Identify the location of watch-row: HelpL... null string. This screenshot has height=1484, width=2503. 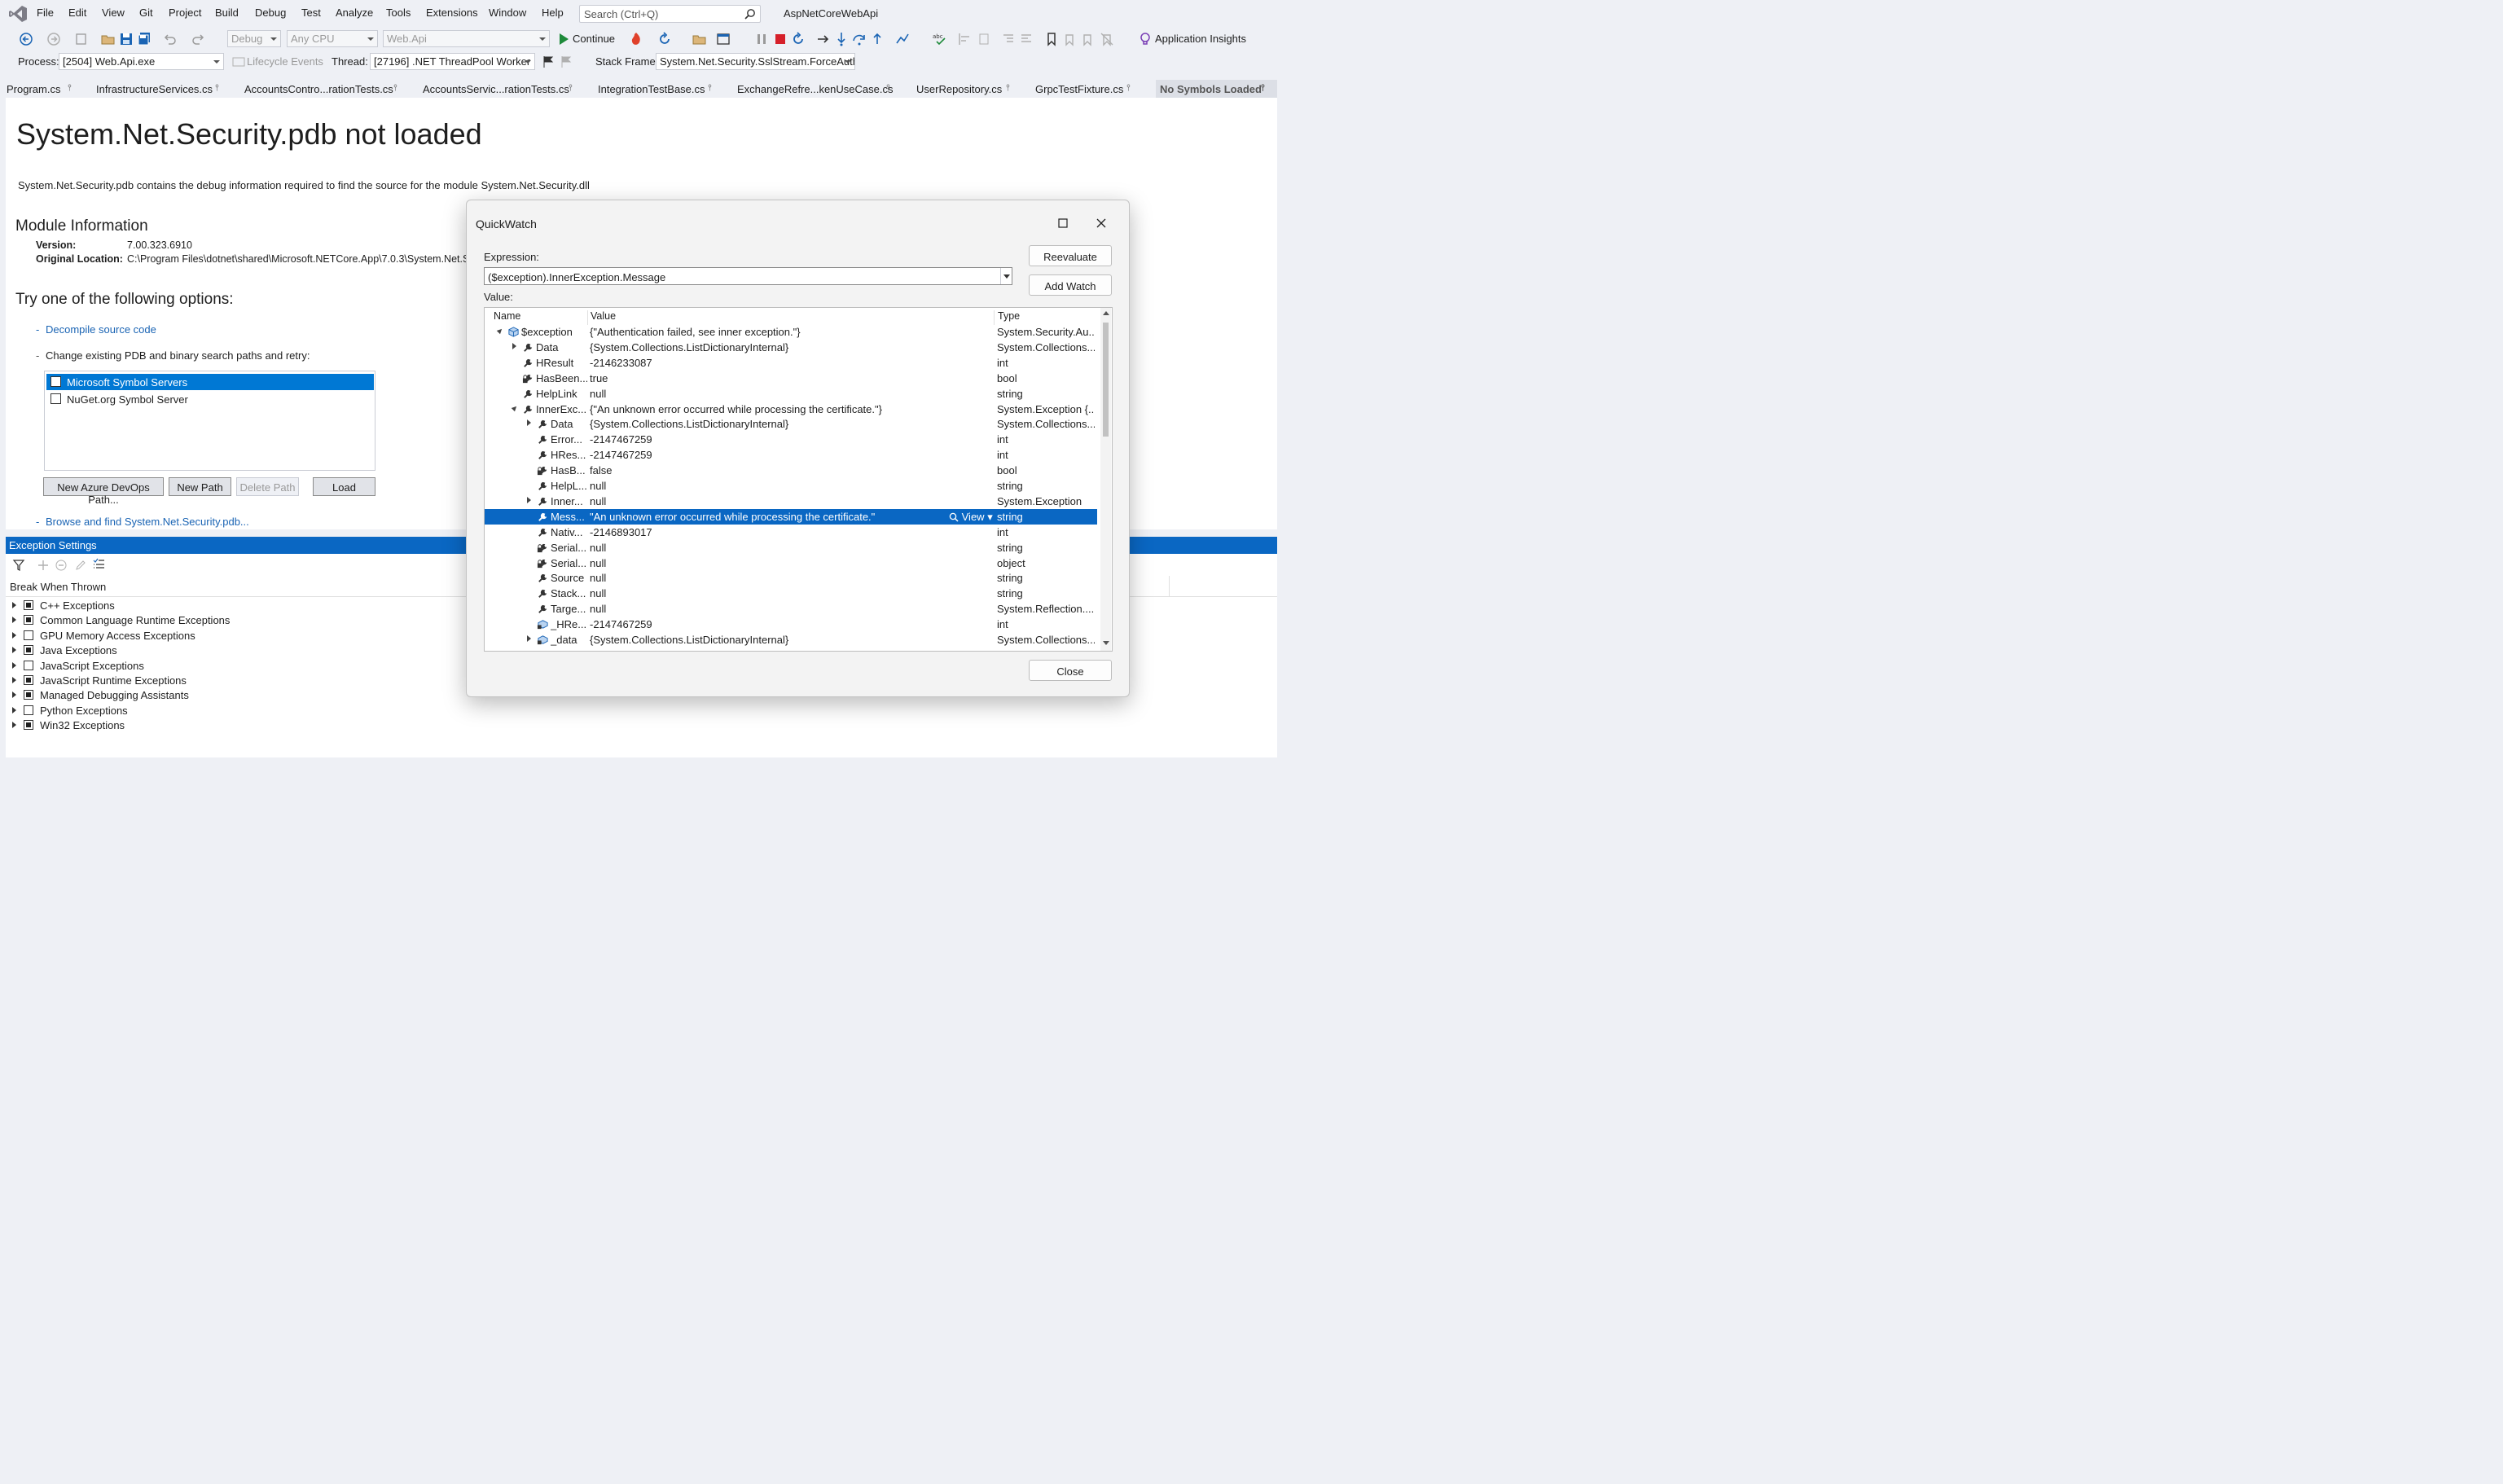
(791, 486).